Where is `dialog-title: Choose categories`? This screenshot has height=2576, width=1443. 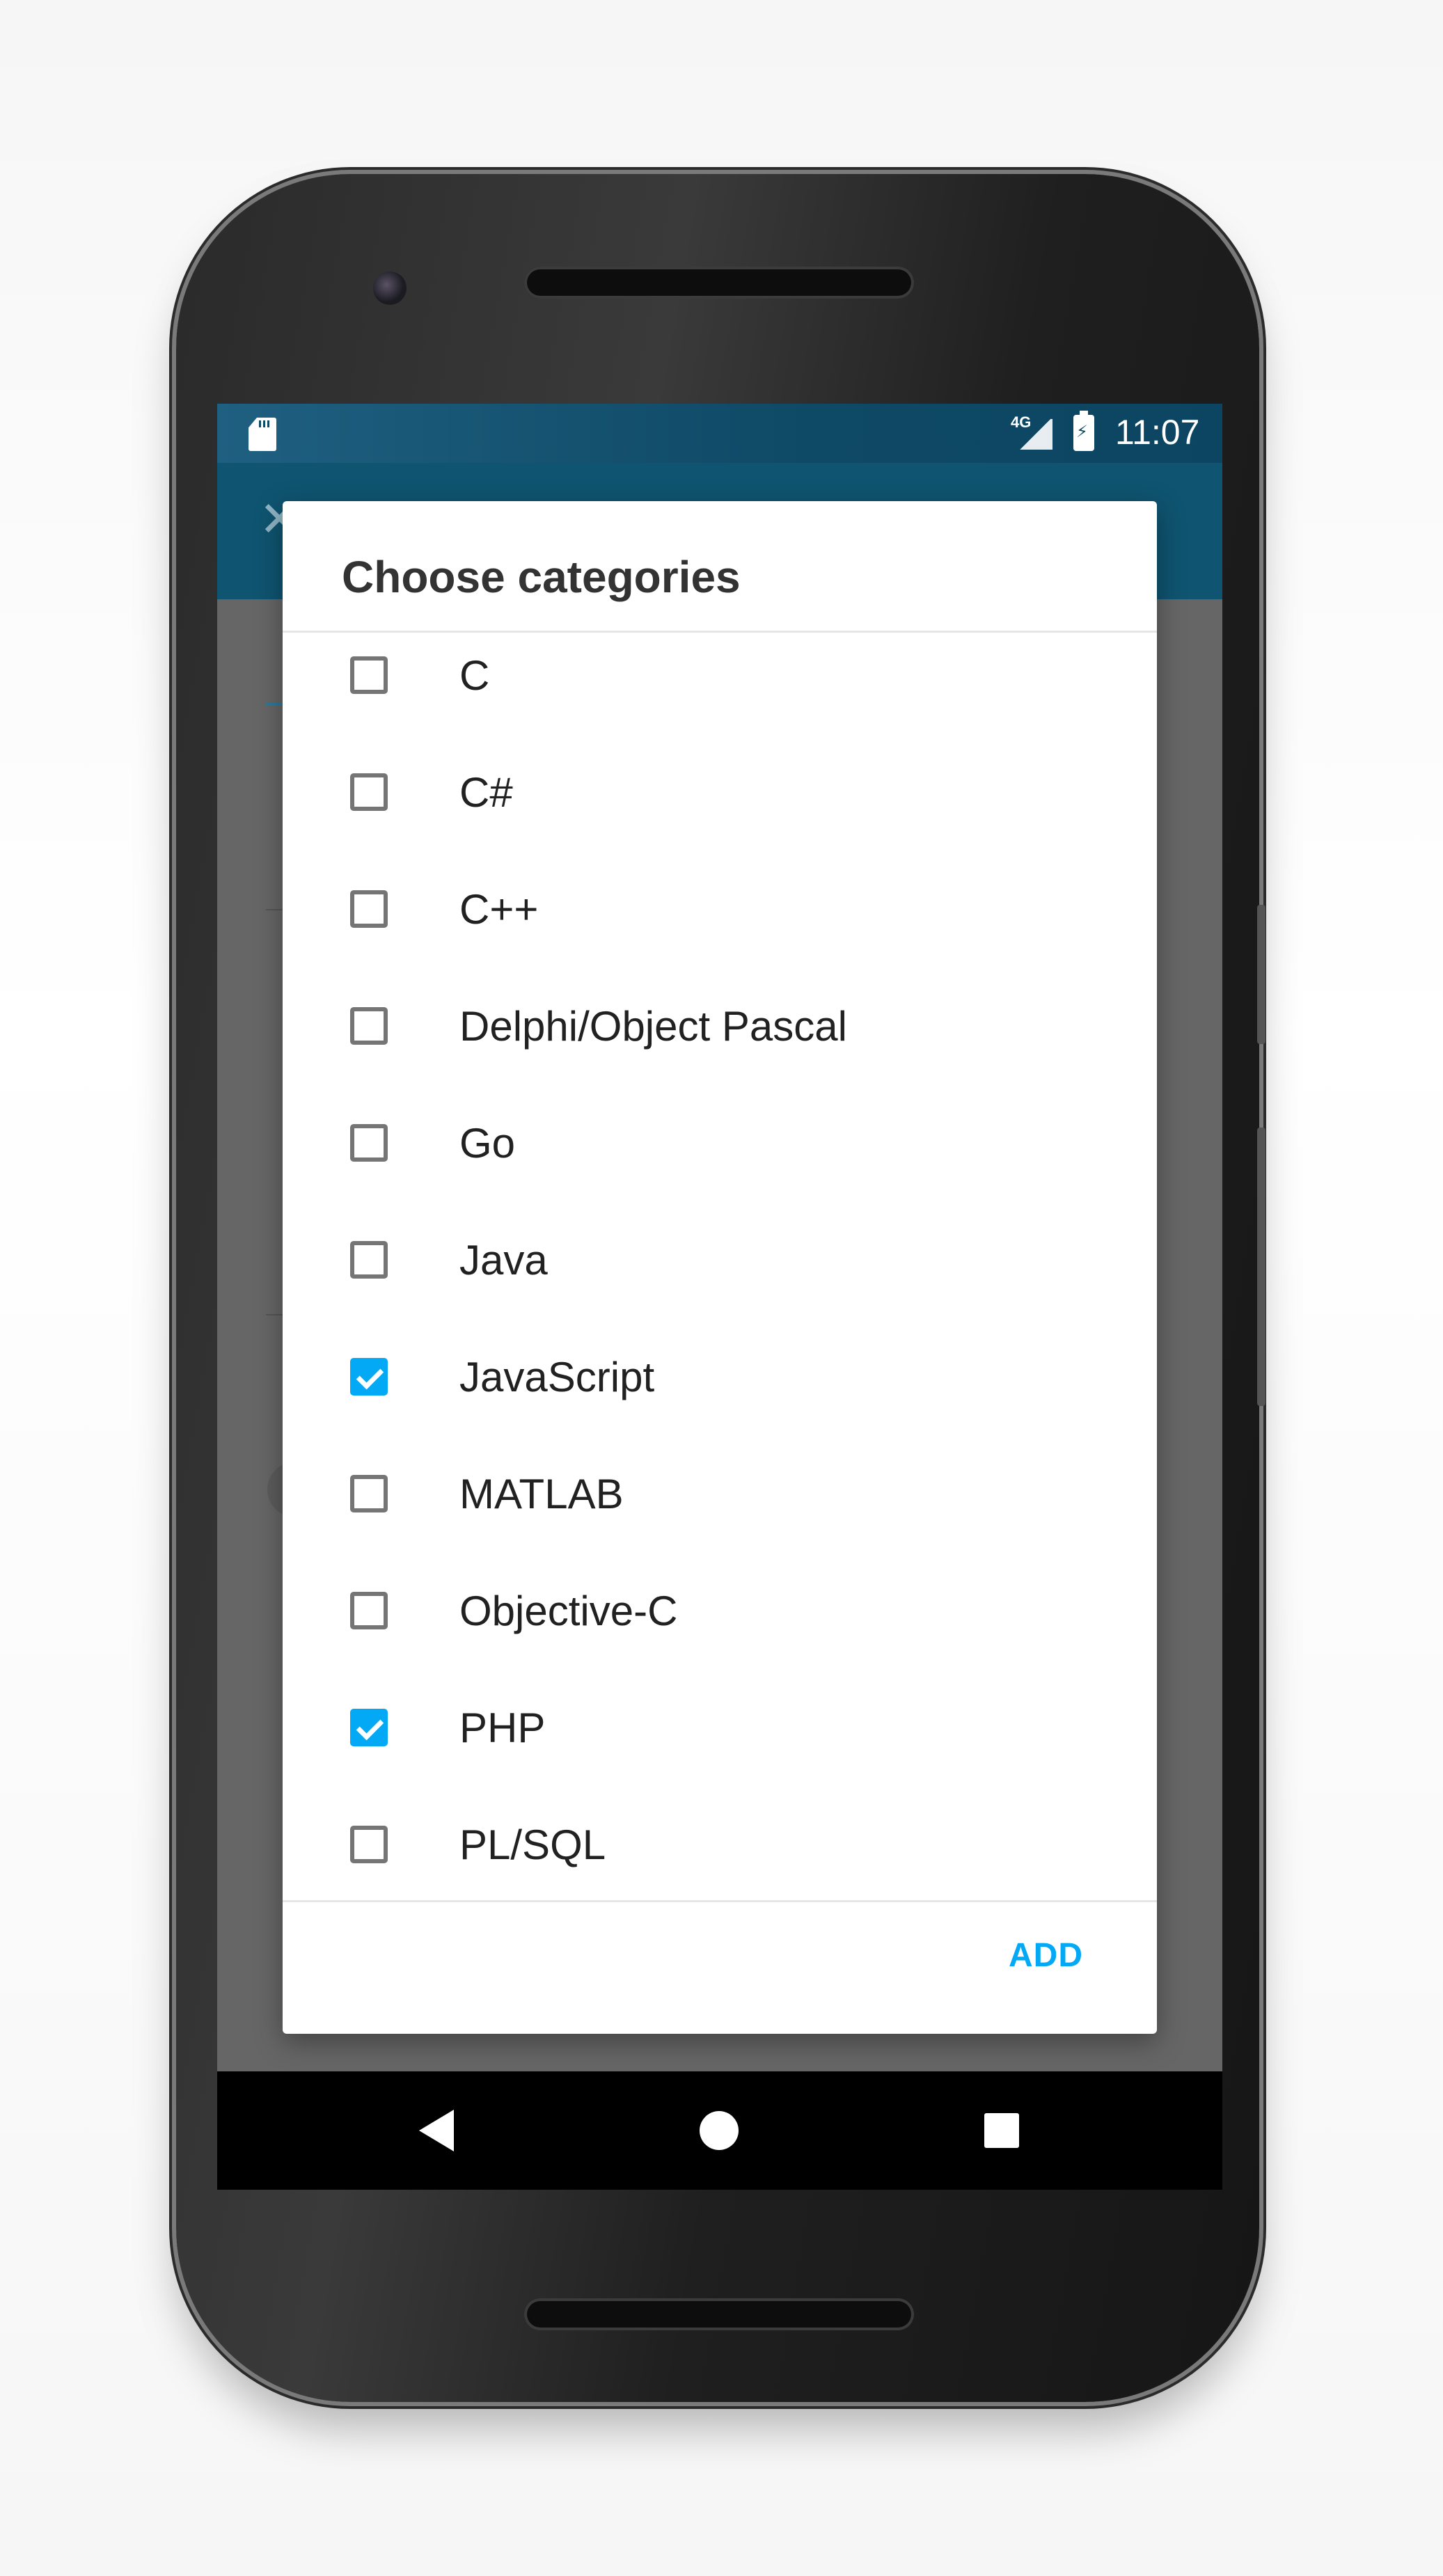
dialog-title: Choose categories is located at coordinates (541, 577).